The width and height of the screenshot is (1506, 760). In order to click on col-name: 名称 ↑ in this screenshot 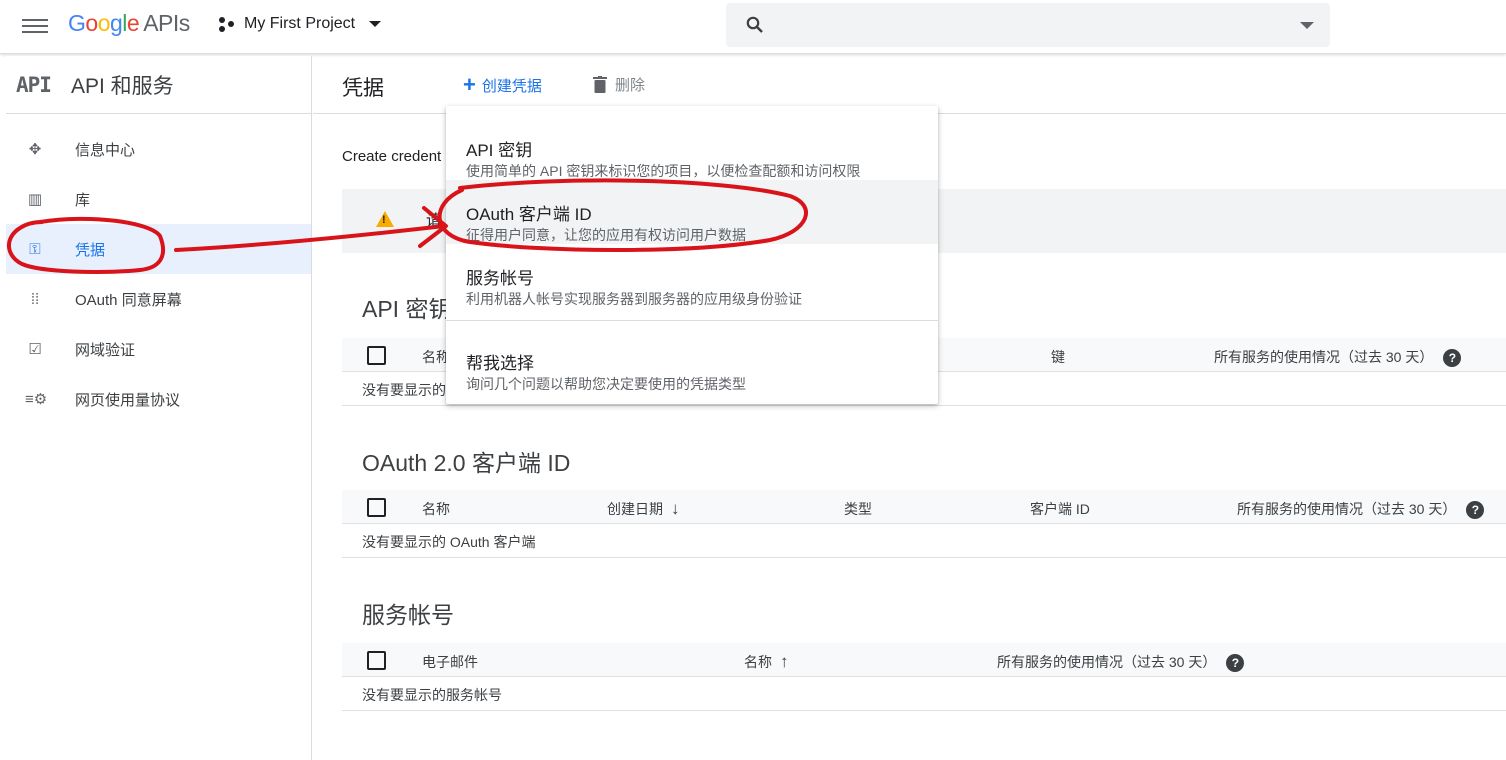, I will do `click(766, 662)`.